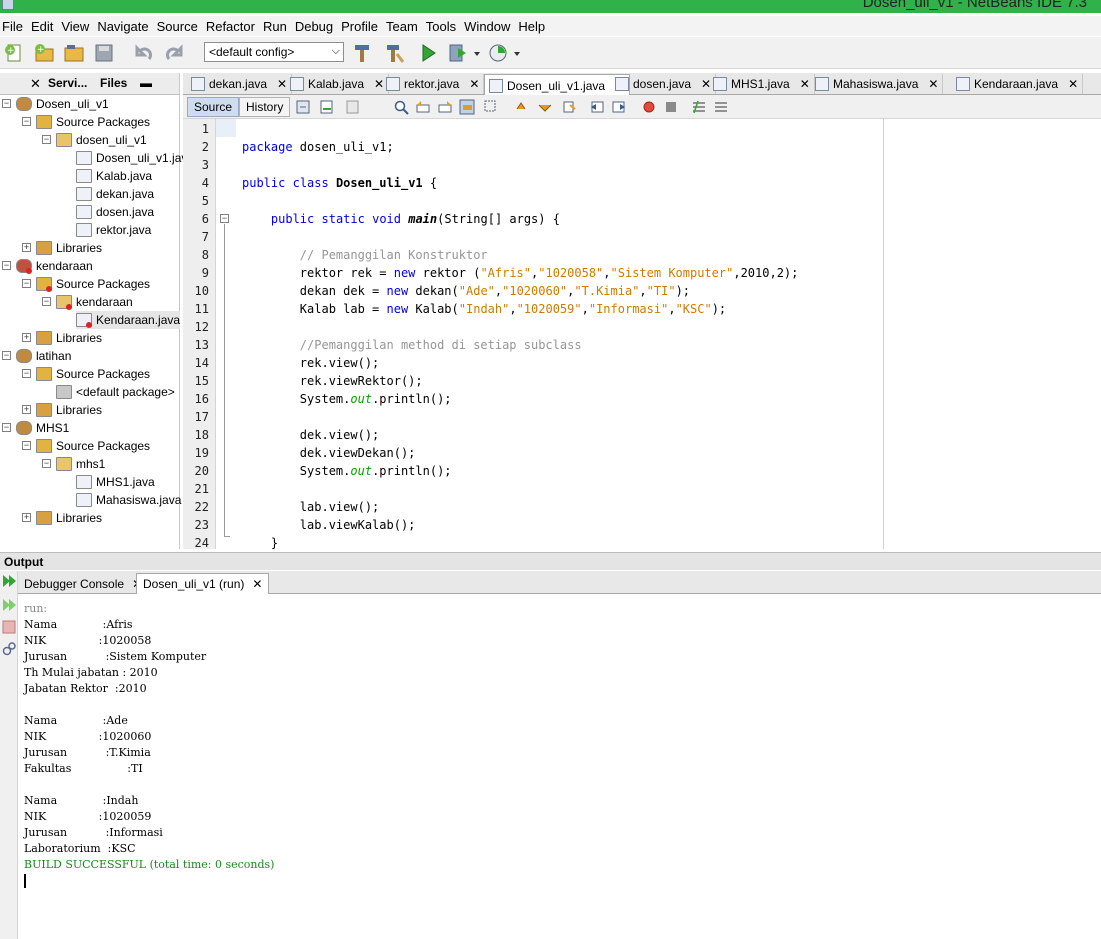 The width and height of the screenshot is (1101, 939). What do you see at coordinates (649, 107) in the screenshot?
I see `start-macro-icon` at bounding box center [649, 107].